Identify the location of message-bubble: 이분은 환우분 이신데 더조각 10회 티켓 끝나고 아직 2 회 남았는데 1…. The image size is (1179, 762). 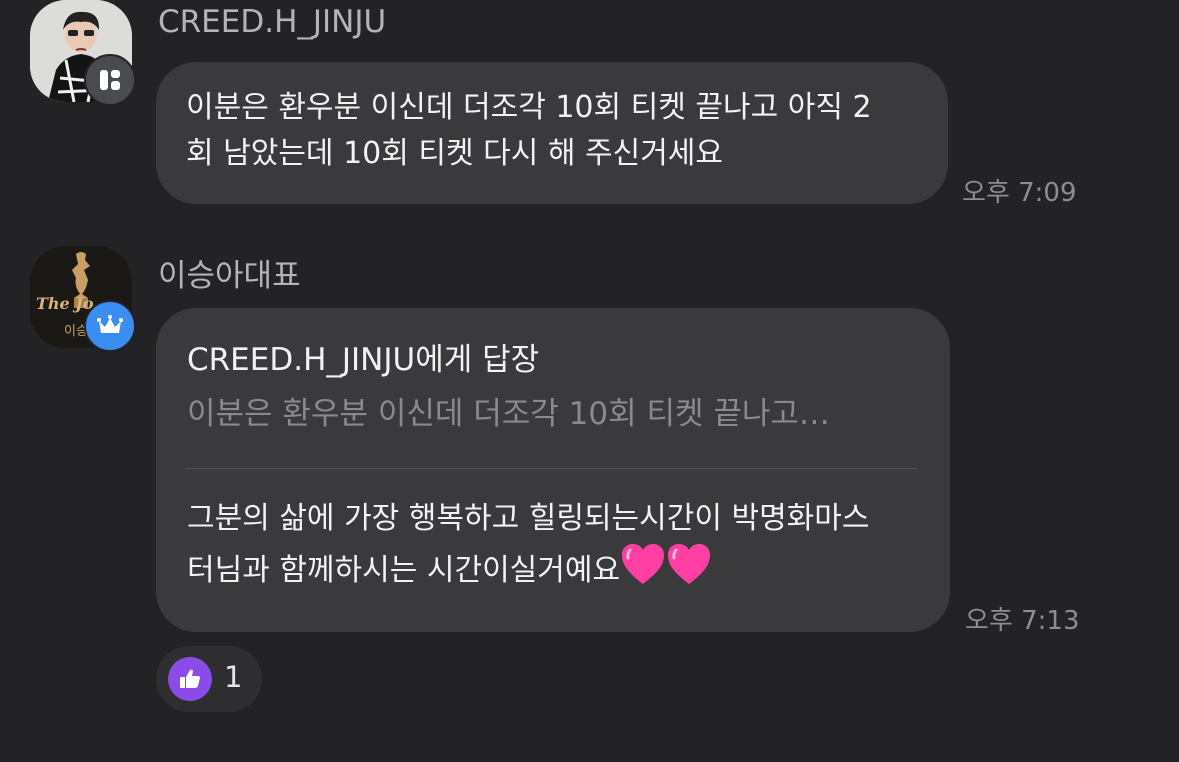
(552, 133).